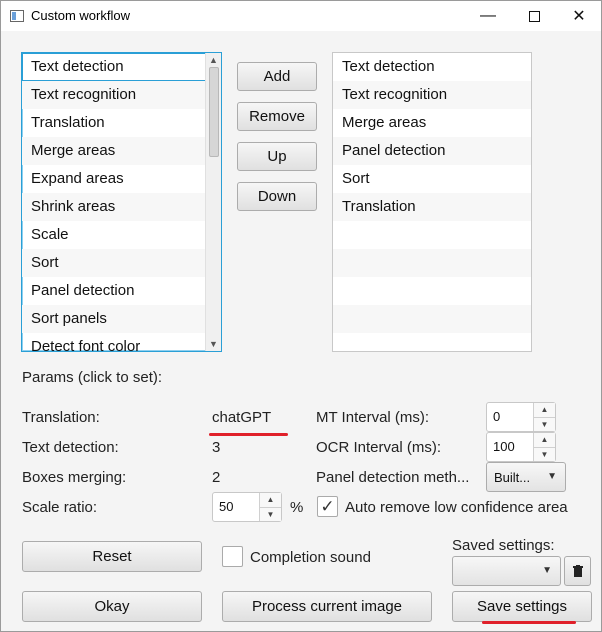 This screenshot has width=602, height=632. What do you see at coordinates (60, 507) in the screenshot?
I see `scale-ratio-label: Scale ratio:` at bounding box center [60, 507].